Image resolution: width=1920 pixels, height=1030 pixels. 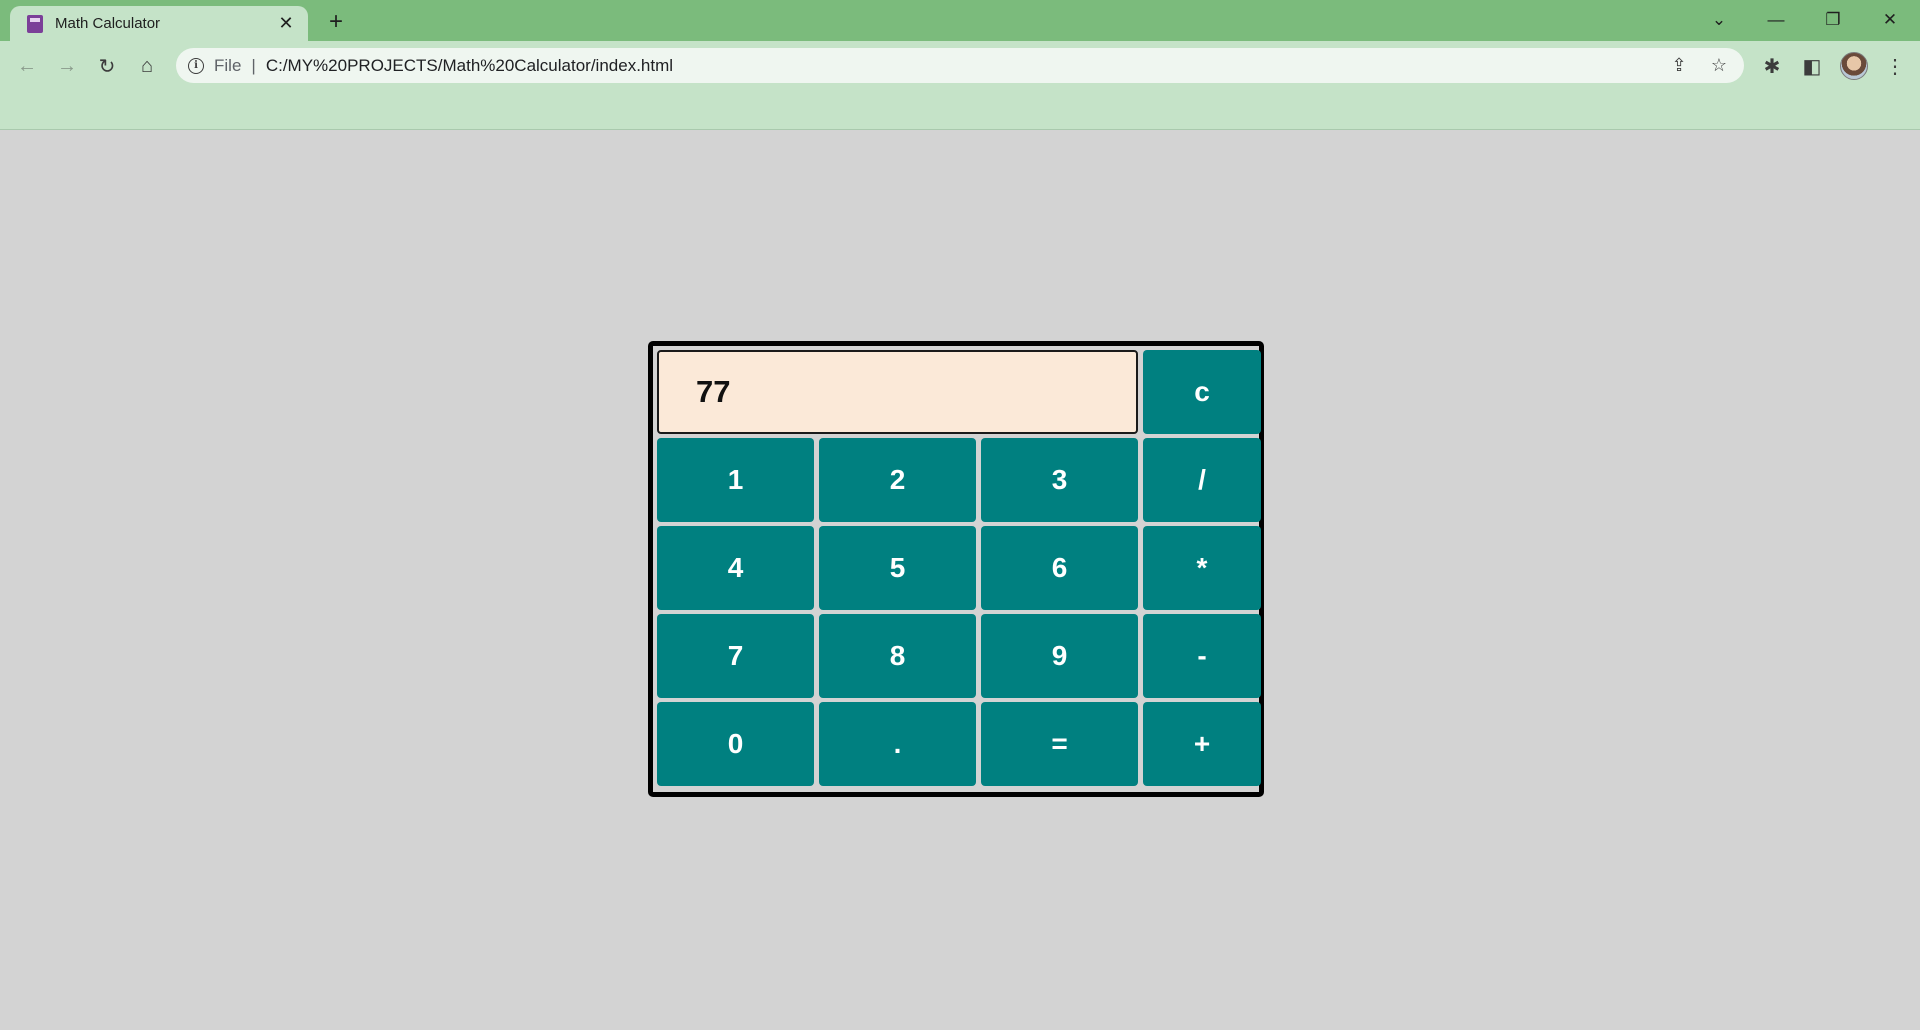 What do you see at coordinates (1059, 568) in the screenshot?
I see `key-6-button: 6` at bounding box center [1059, 568].